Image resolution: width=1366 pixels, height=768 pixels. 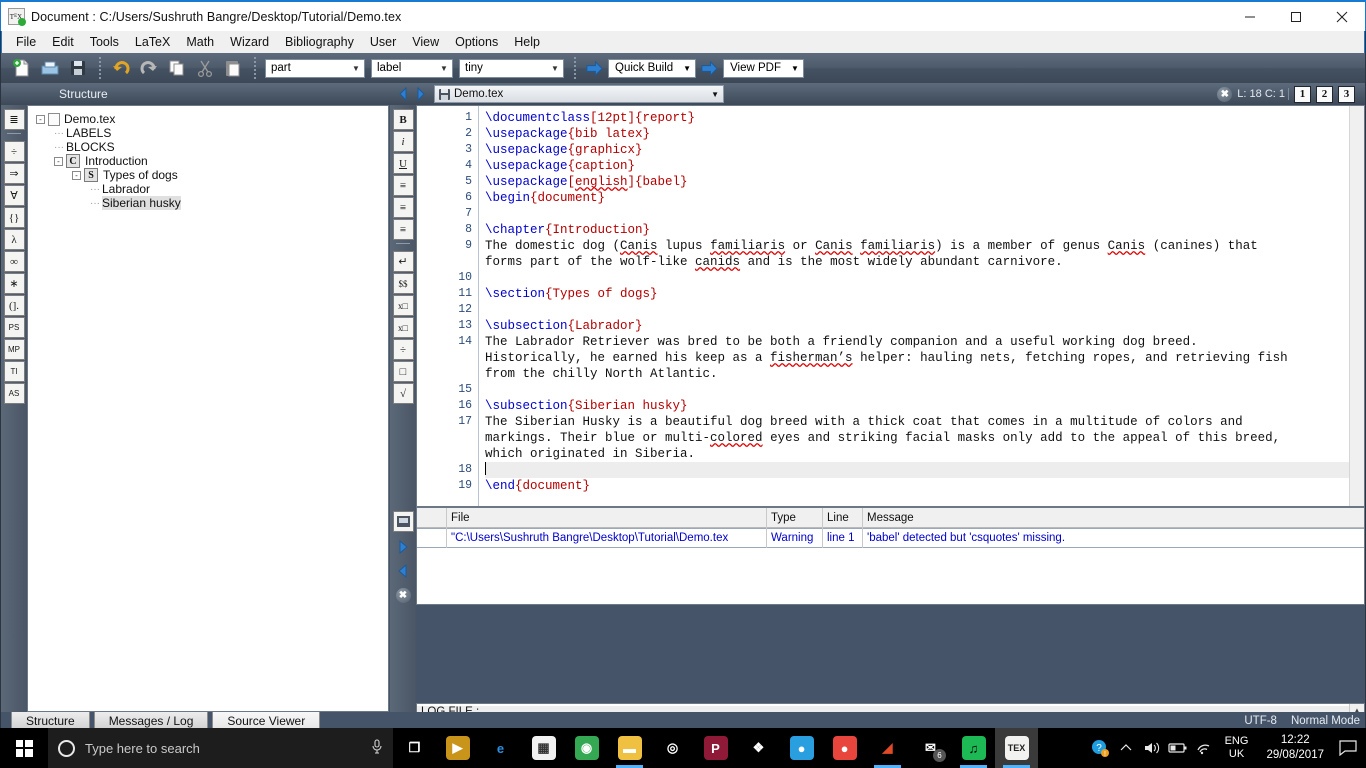 What do you see at coordinates (403, 595) in the screenshot?
I see `clear-messages-button: ✖` at bounding box center [403, 595].